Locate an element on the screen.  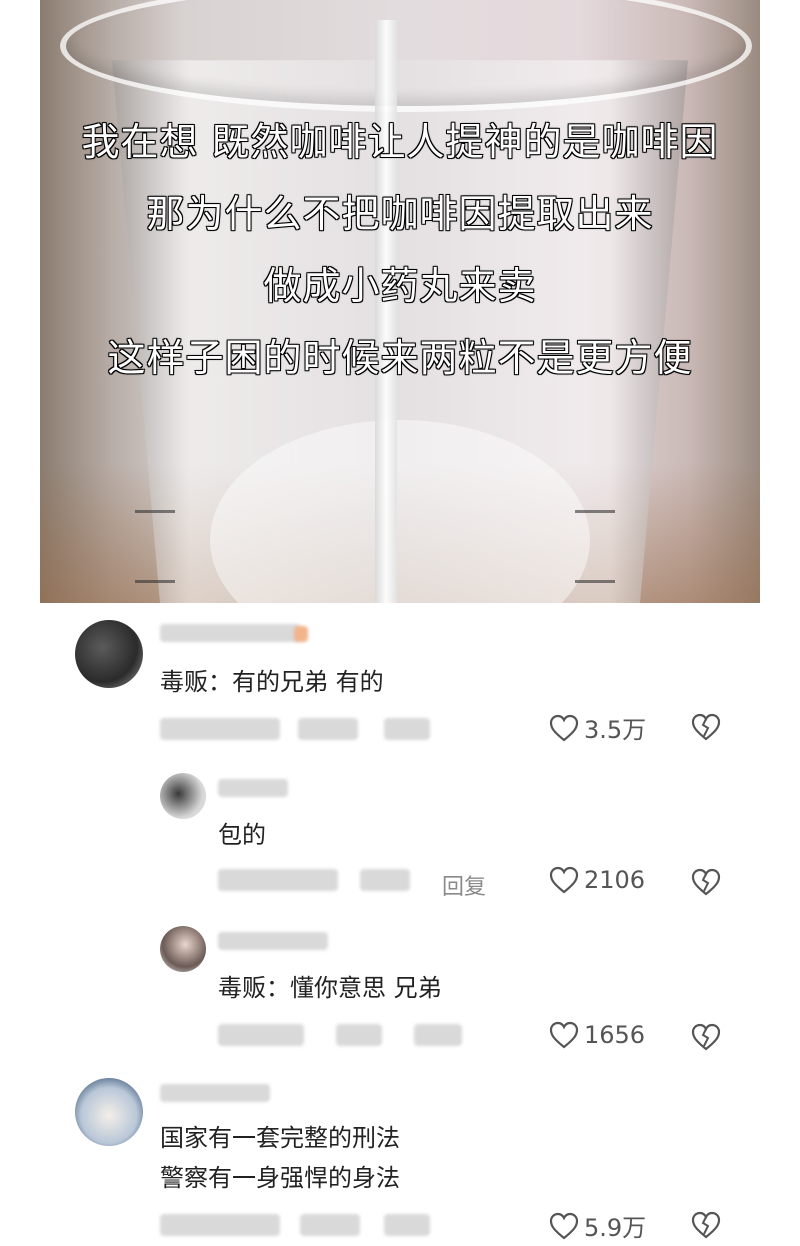
caption-line: 这样子困的时候来两粒不是更方便 is located at coordinates (400, 358).